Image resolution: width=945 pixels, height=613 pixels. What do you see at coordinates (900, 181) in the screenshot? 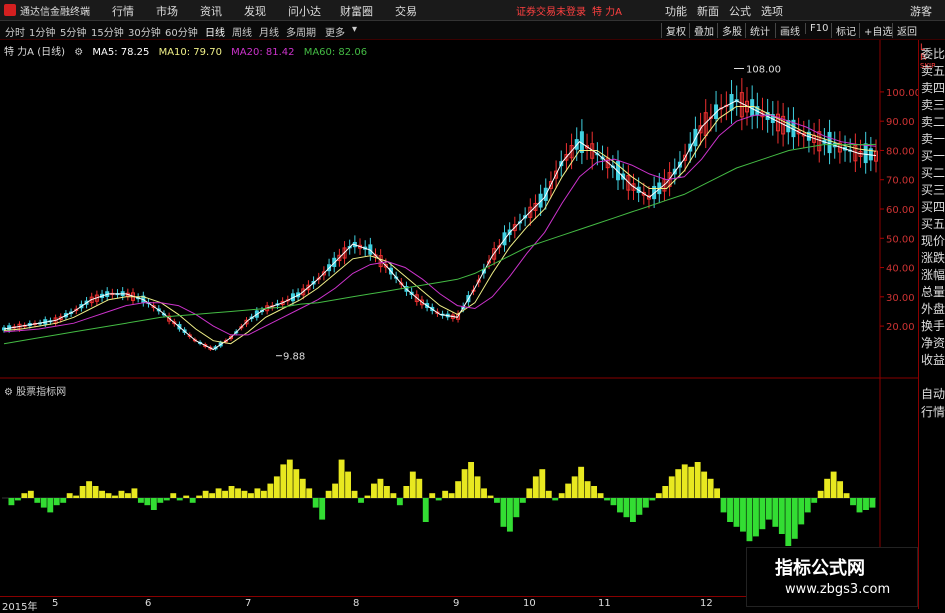
I see `y-tick-label: 70.00` at bounding box center [900, 181].